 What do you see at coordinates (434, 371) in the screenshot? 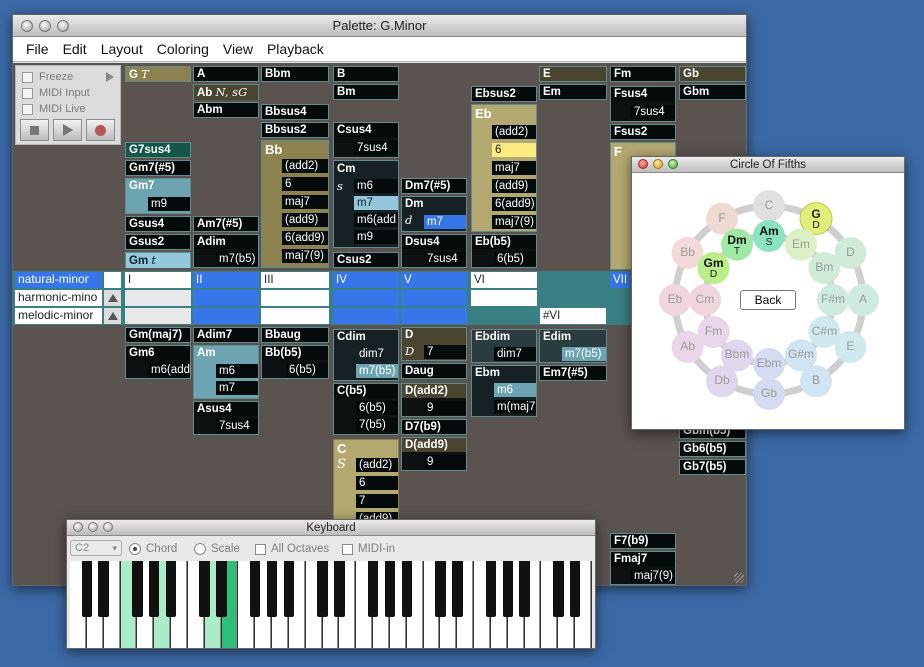
I see `chord-daug: Daug` at bounding box center [434, 371].